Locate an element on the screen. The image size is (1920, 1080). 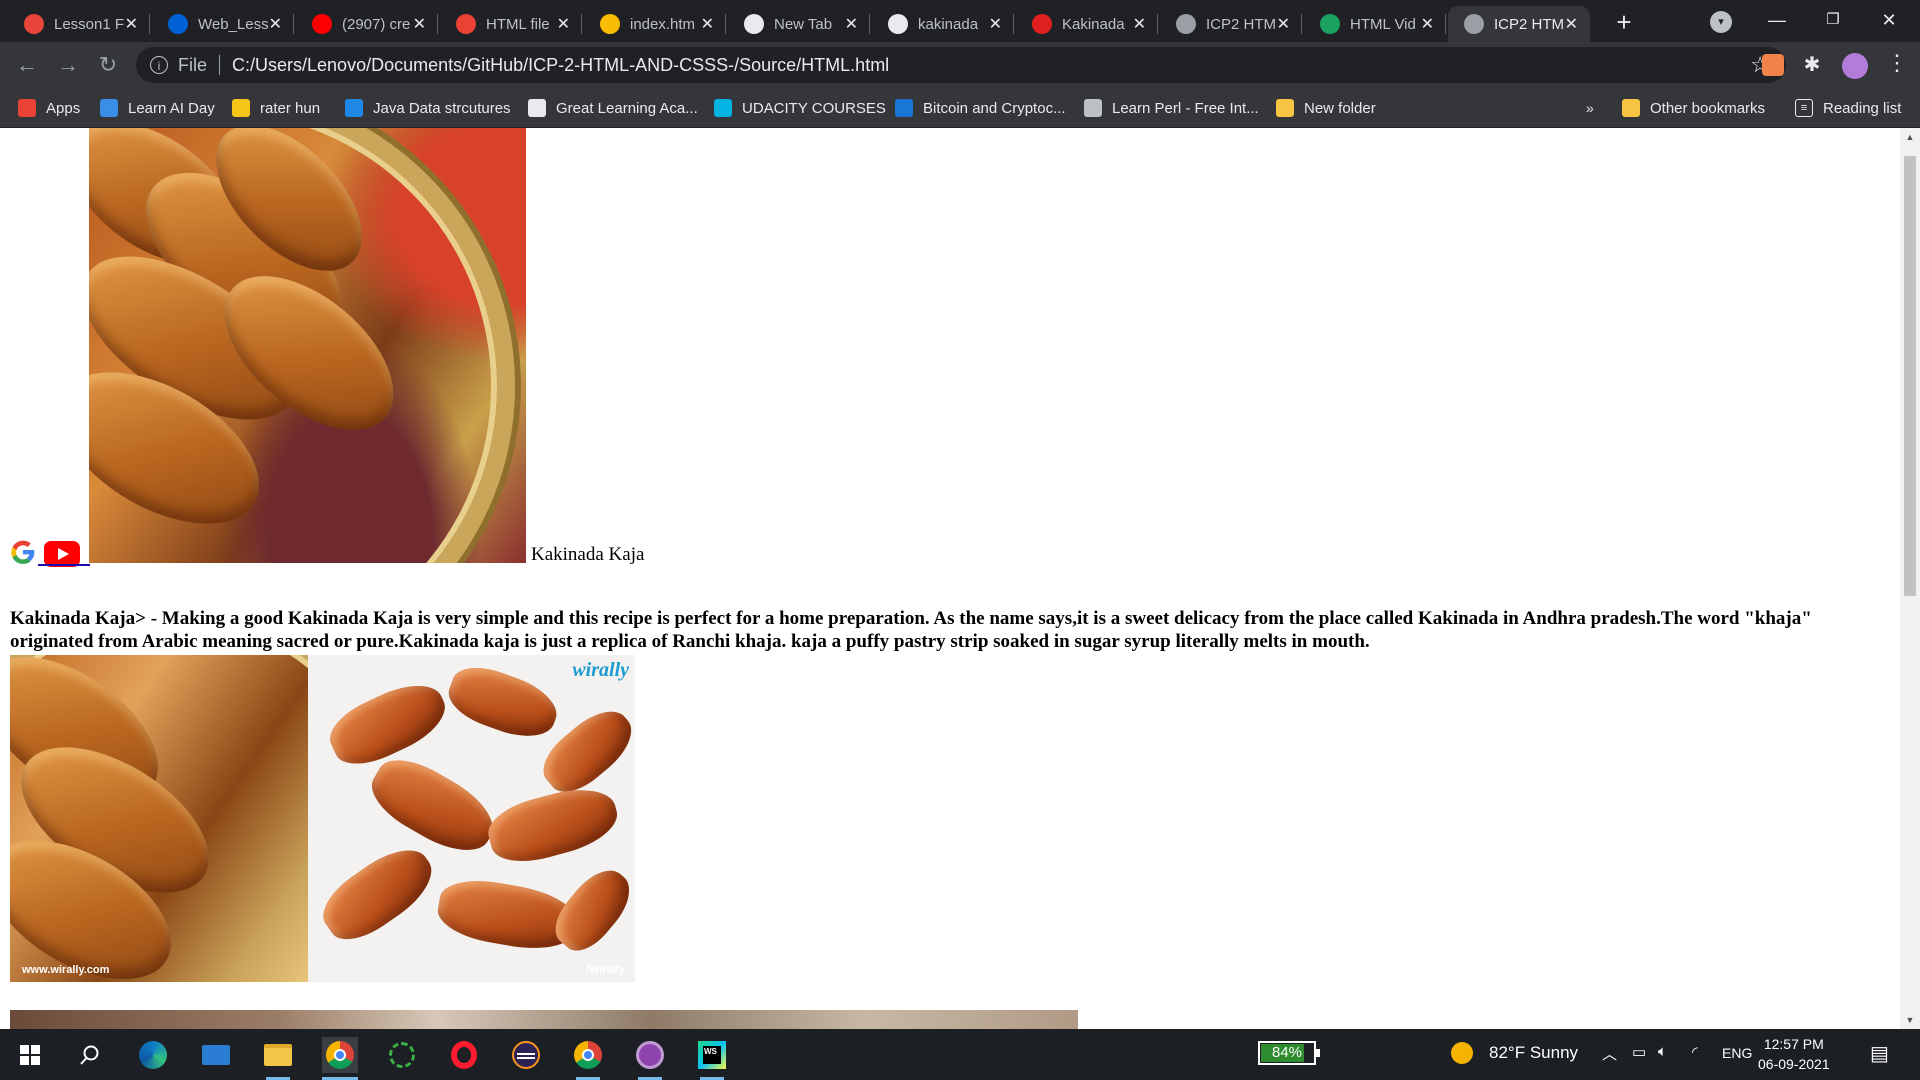
language-indicator: ENG is located at coordinates (1737, 1053).